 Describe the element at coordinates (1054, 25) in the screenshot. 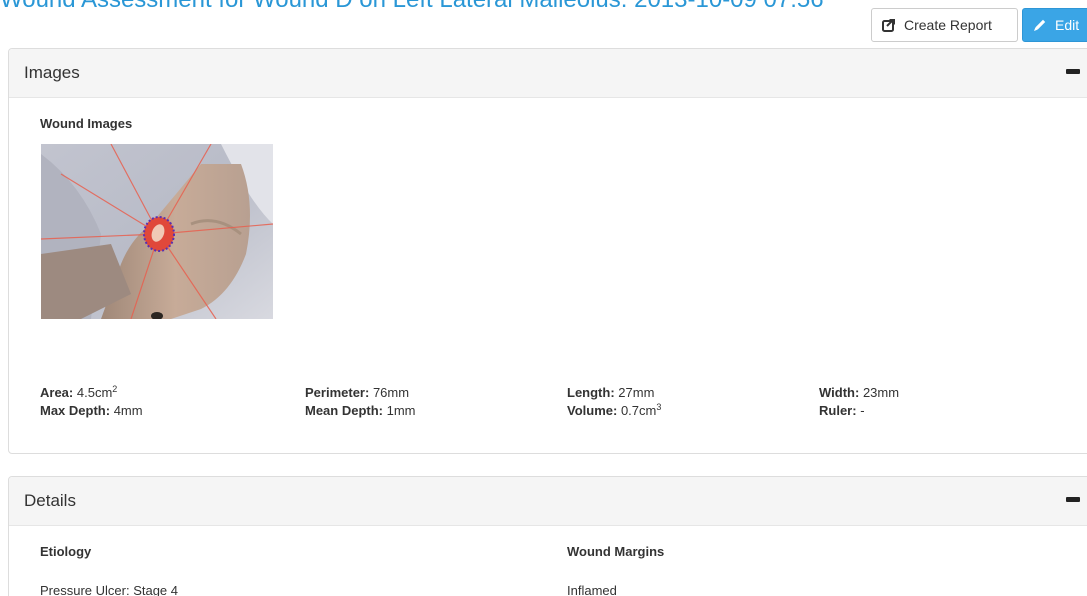

I see `edit-button: Edit` at that location.